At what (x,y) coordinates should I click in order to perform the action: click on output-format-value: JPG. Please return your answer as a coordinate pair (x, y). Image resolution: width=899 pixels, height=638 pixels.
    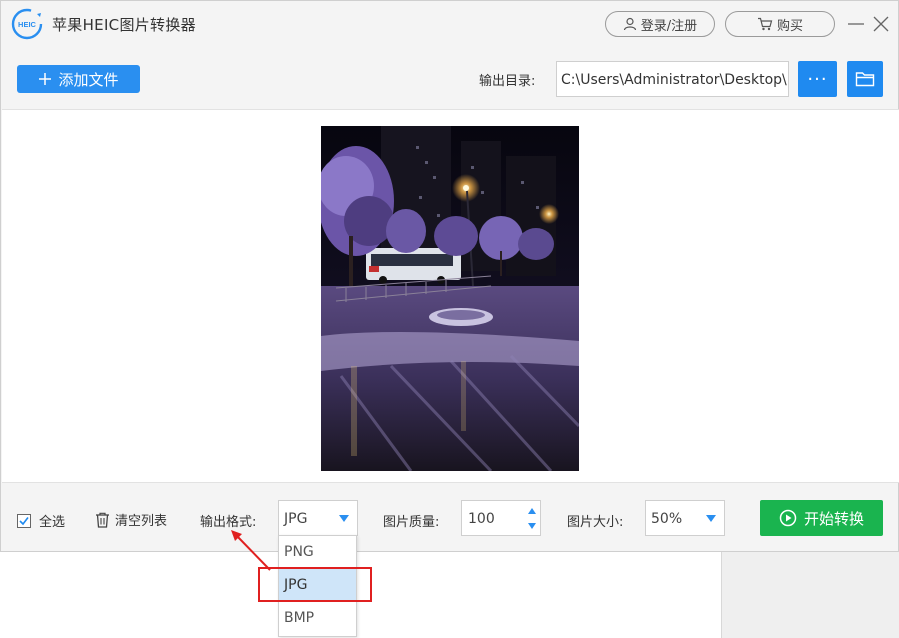
    Looking at the image, I should click on (296, 519).